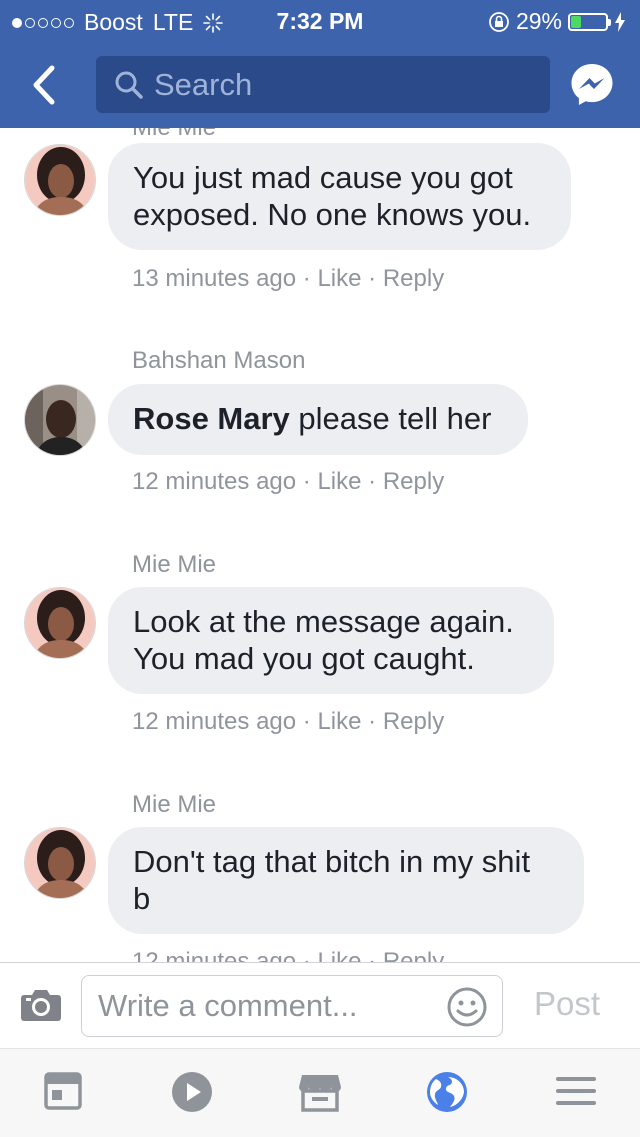 This screenshot has height=1137, width=640. I want to click on back-chevron-icon, so click(46, 85).